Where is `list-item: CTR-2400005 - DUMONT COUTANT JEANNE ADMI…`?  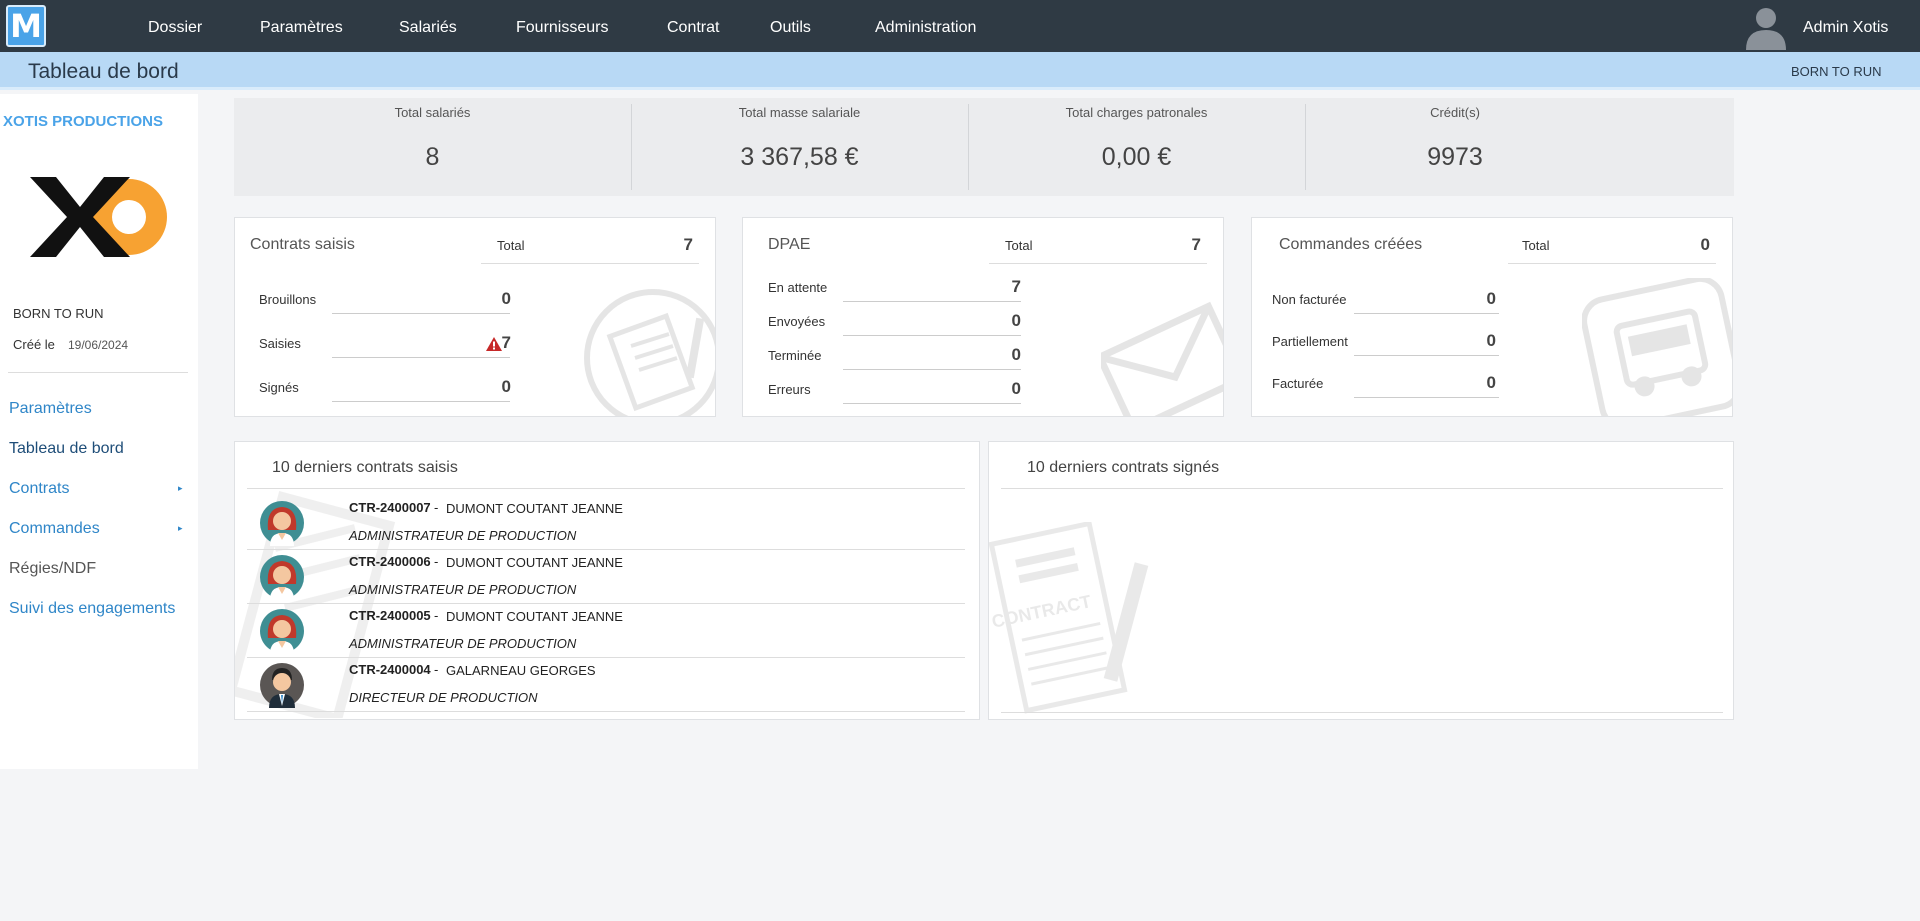 list-item: CTR-2400005 - DUMONT COUTANT JEANNE ADMI… is located at coordinates (606, 631).